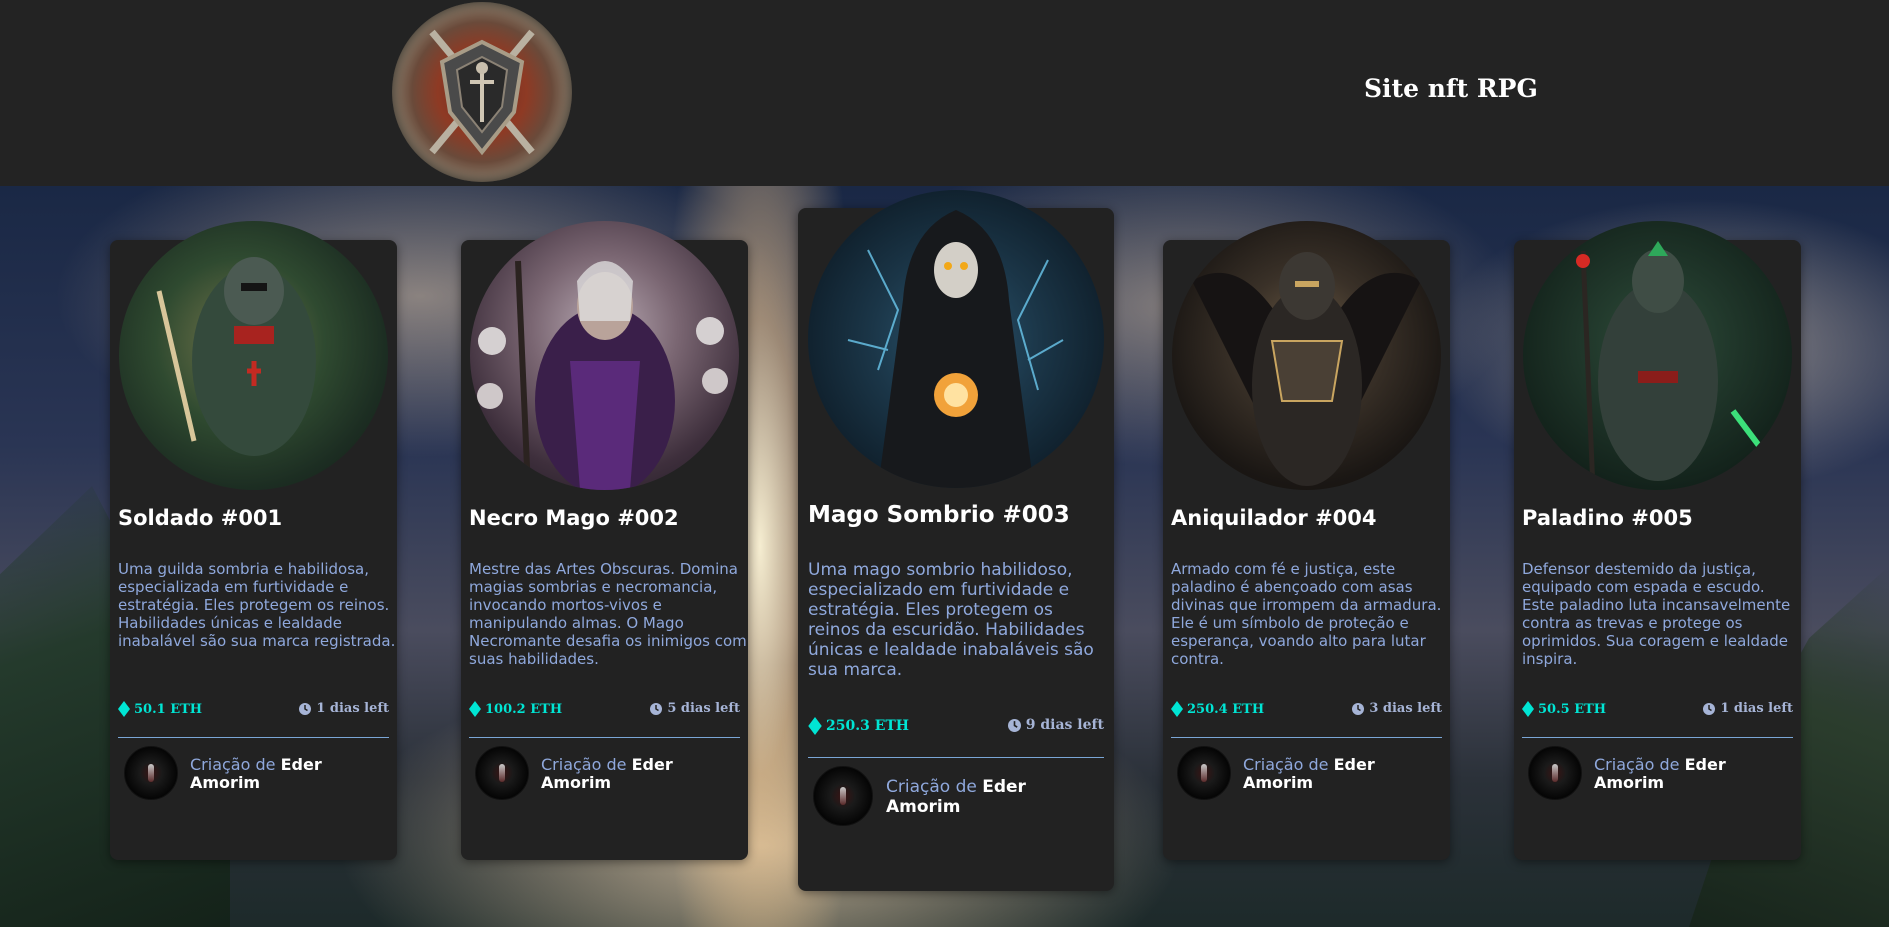 The height and width of the screenshot is (927, 1889). What do you see at coordinates (868, 726) in the screenshot?
I see `price-value: 250.3 ETH` at bounding box center [868, 726].